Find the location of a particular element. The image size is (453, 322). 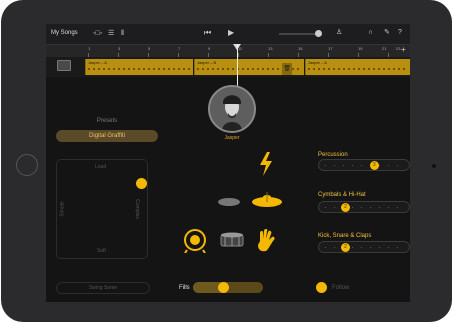

percussion-slider-knob: 3 is located at coordinates (374, 165).